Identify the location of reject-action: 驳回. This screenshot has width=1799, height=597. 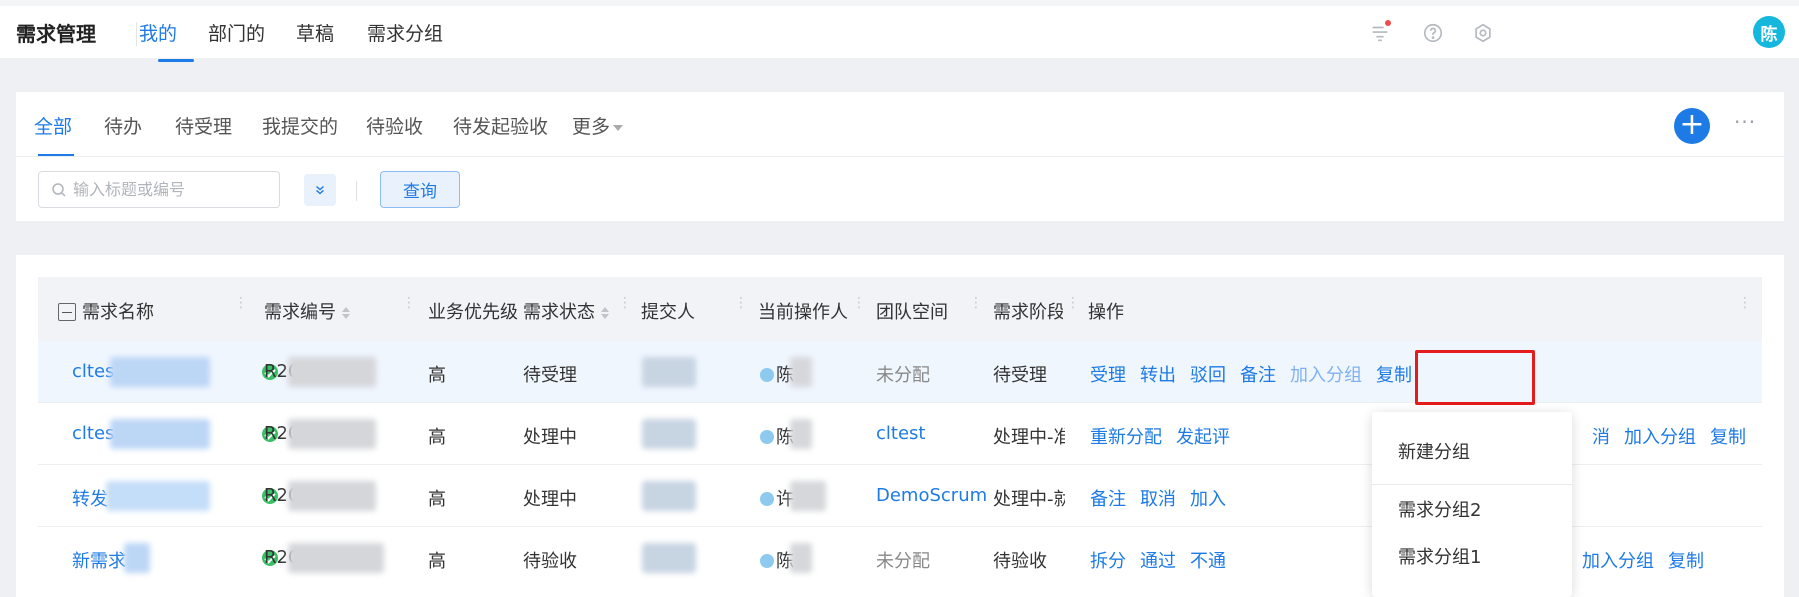
(1208, 375).